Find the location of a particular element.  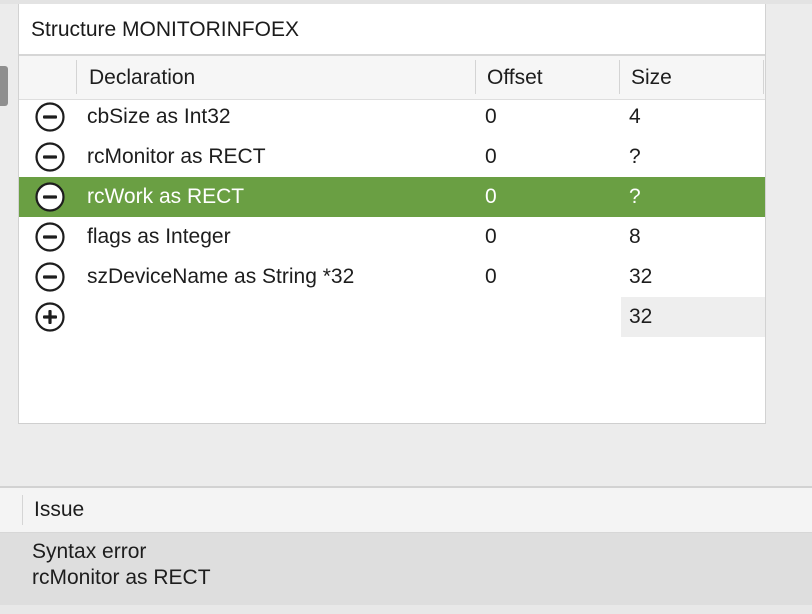

structure-title: Structure MONITORINFOEX is located at coordinates (165, 29).